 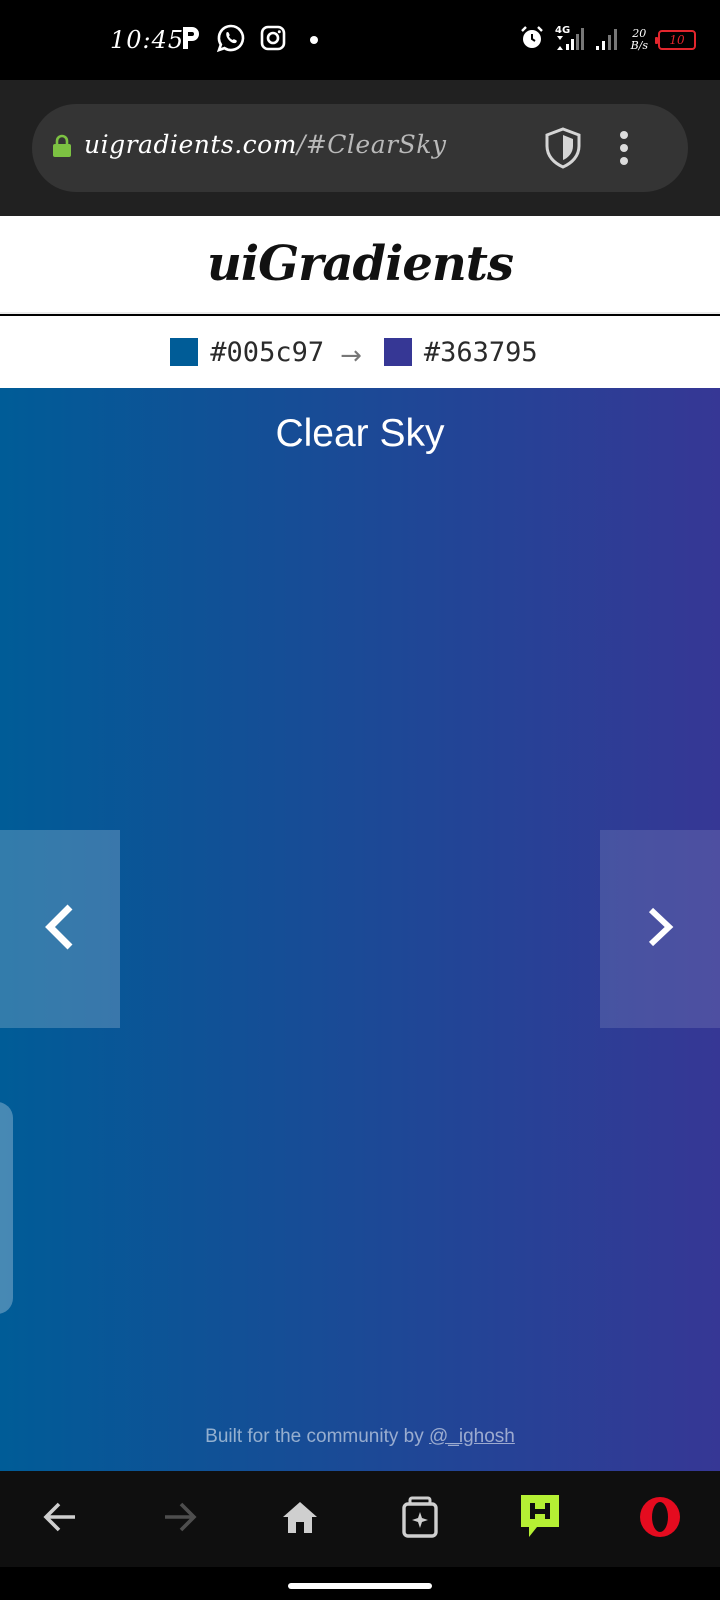 I want to click on hype-icon, so click(x=540, y=1519).